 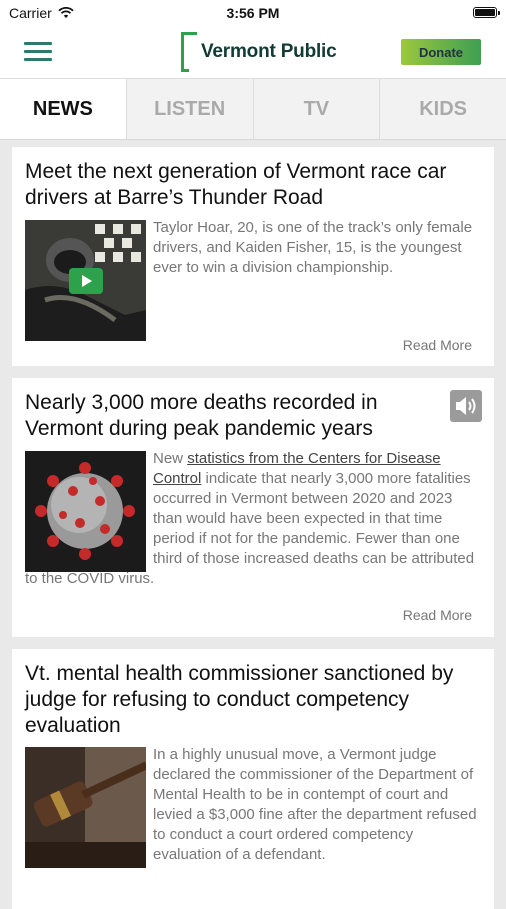 What do you see at coordinates (316, 109) in the screenshot?
I see `tab-tv: TV` at bounding box center [316, 109].